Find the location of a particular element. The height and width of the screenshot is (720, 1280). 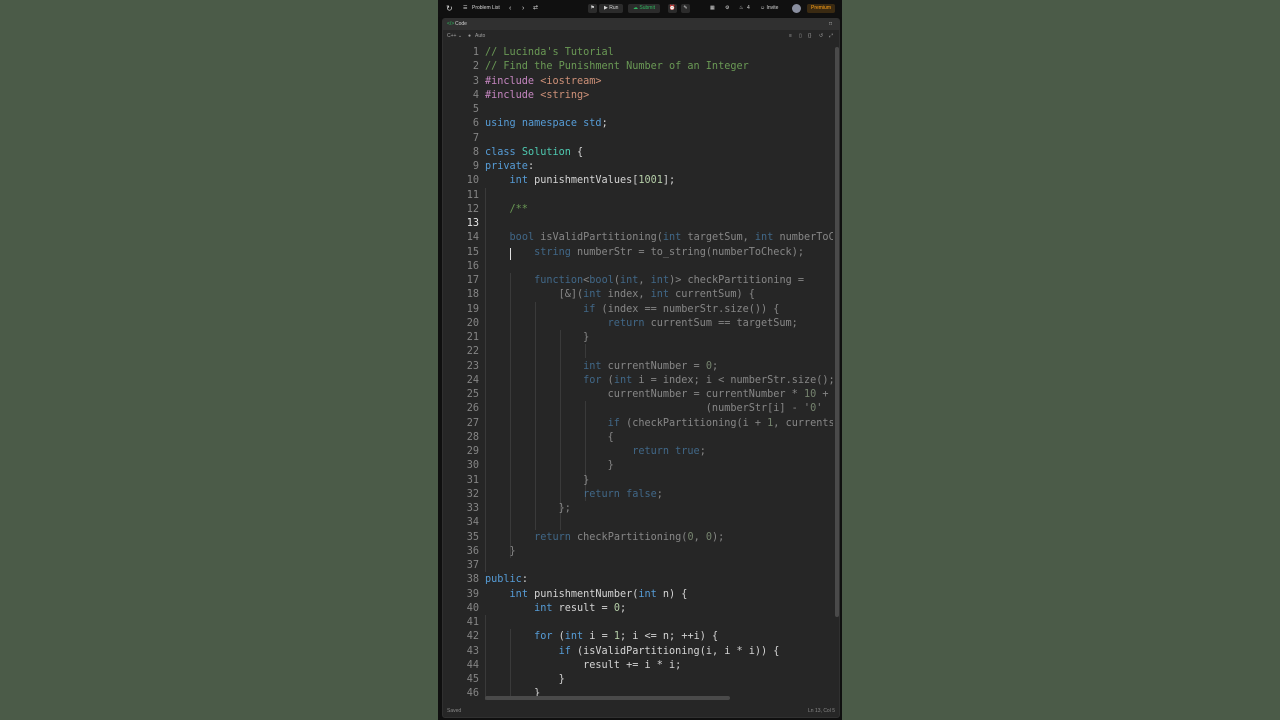

fire-icon: ♨ is located at coordinates (741, 8).